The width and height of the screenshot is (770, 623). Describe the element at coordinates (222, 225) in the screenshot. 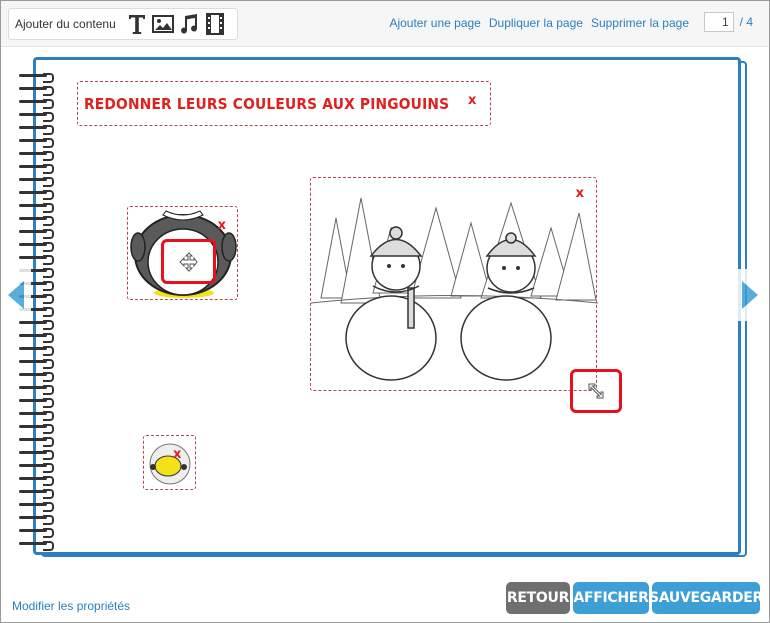

I see `delete-penguin-icon: x` at that location.